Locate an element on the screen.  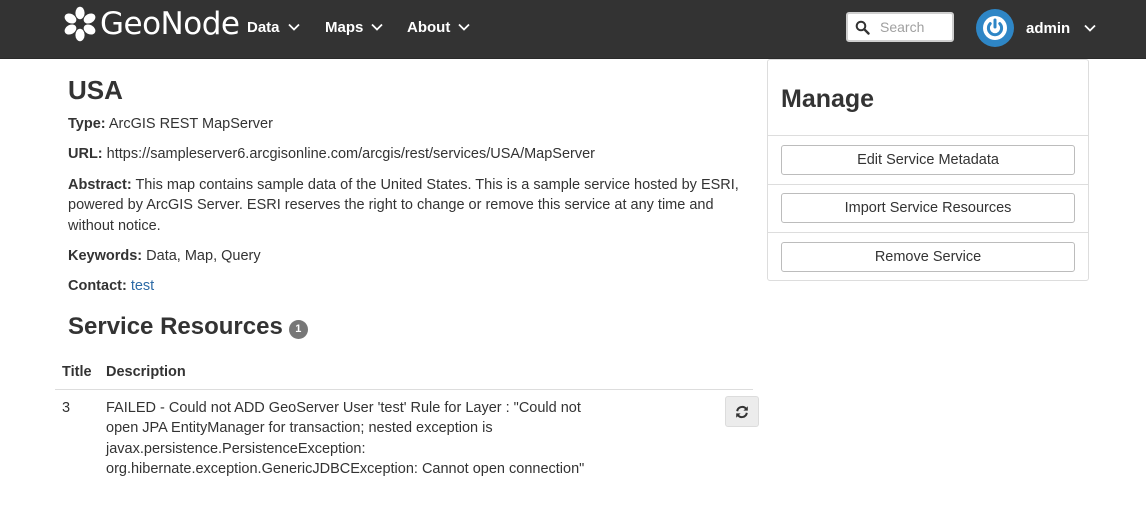
nav-menu-maps: Maps is located at coordinates (354, 27).